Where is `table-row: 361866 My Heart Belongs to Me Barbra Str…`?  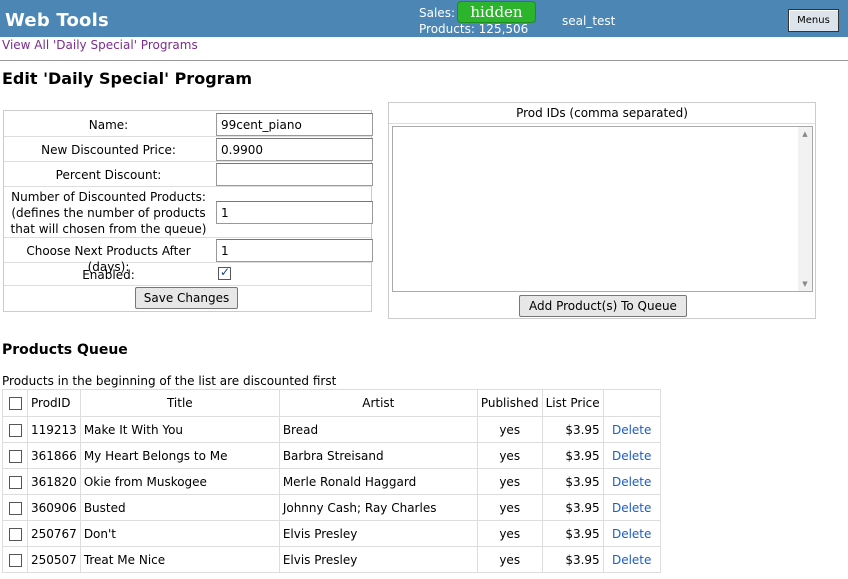
table-row: 361866 My Heart Belongs to Me Barbra Str… is located at coordinates (331, 455).